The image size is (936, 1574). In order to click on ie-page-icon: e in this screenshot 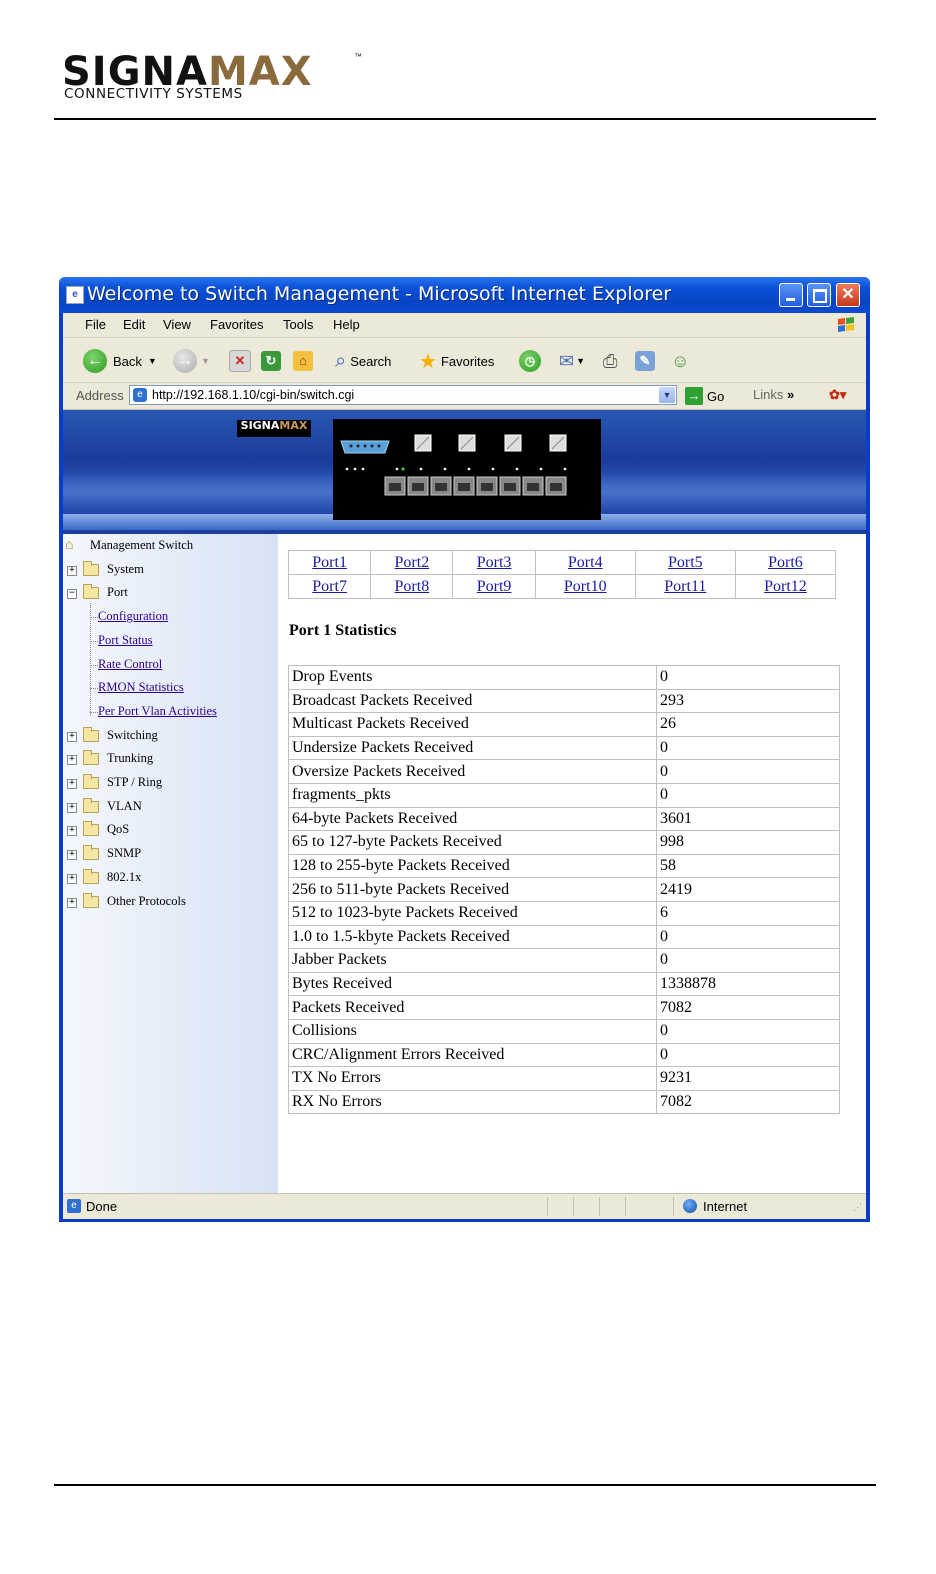, I will do `click(75, 295)`.